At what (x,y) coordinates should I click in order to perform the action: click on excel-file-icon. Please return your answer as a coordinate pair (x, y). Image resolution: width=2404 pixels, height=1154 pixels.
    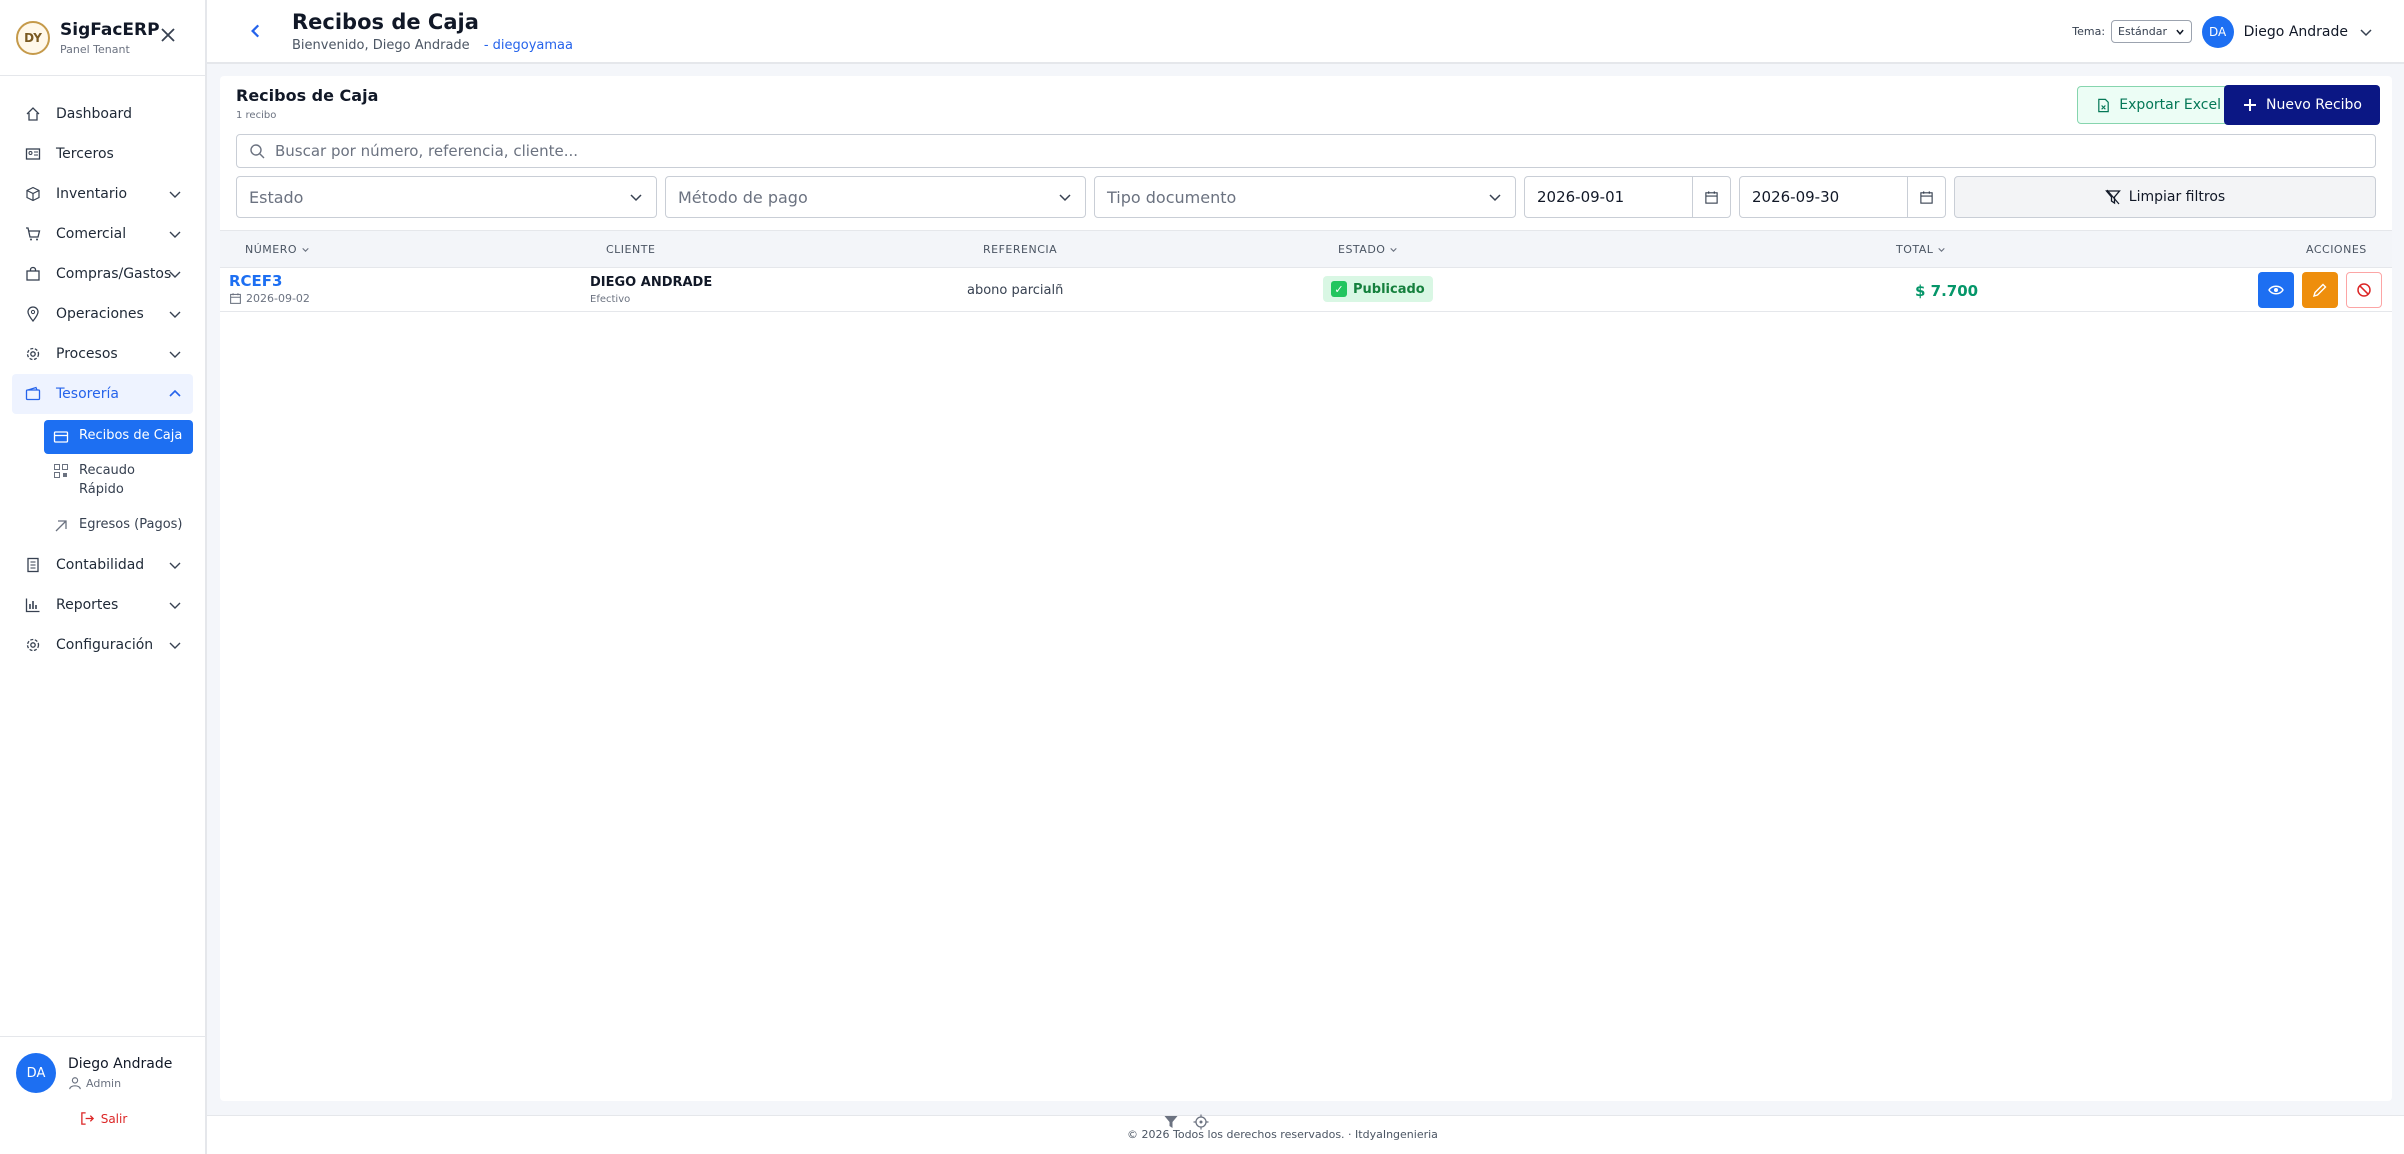
    Looking at the image, I should click on (2104, 105).